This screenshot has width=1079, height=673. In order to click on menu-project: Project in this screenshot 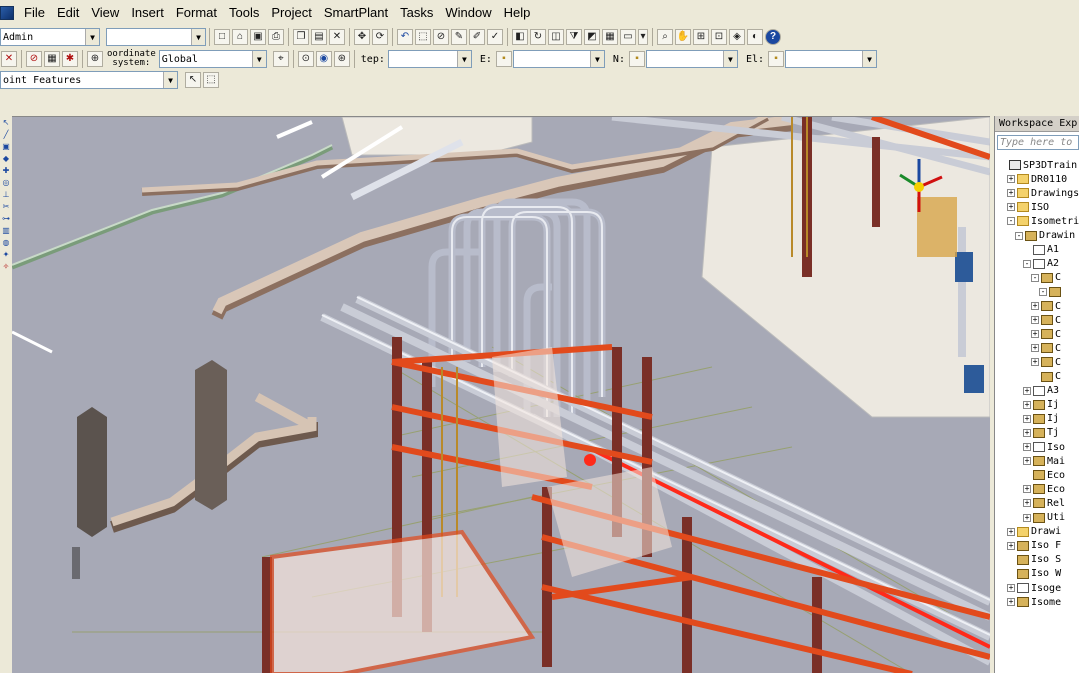, I will do `click(291, 13)`.